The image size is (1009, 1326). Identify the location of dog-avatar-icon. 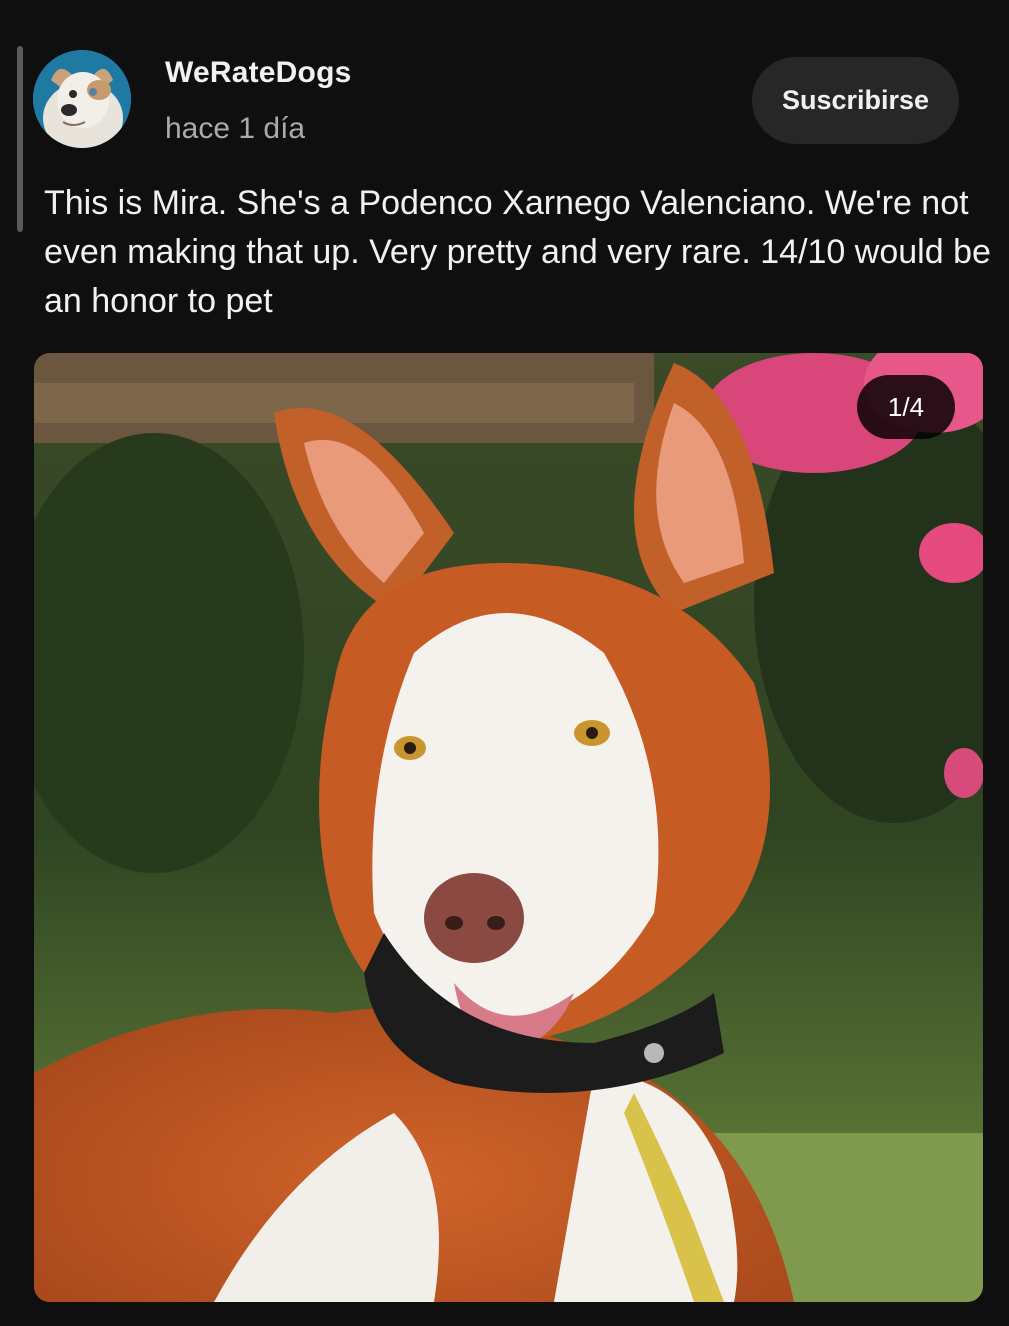
(82, 99).